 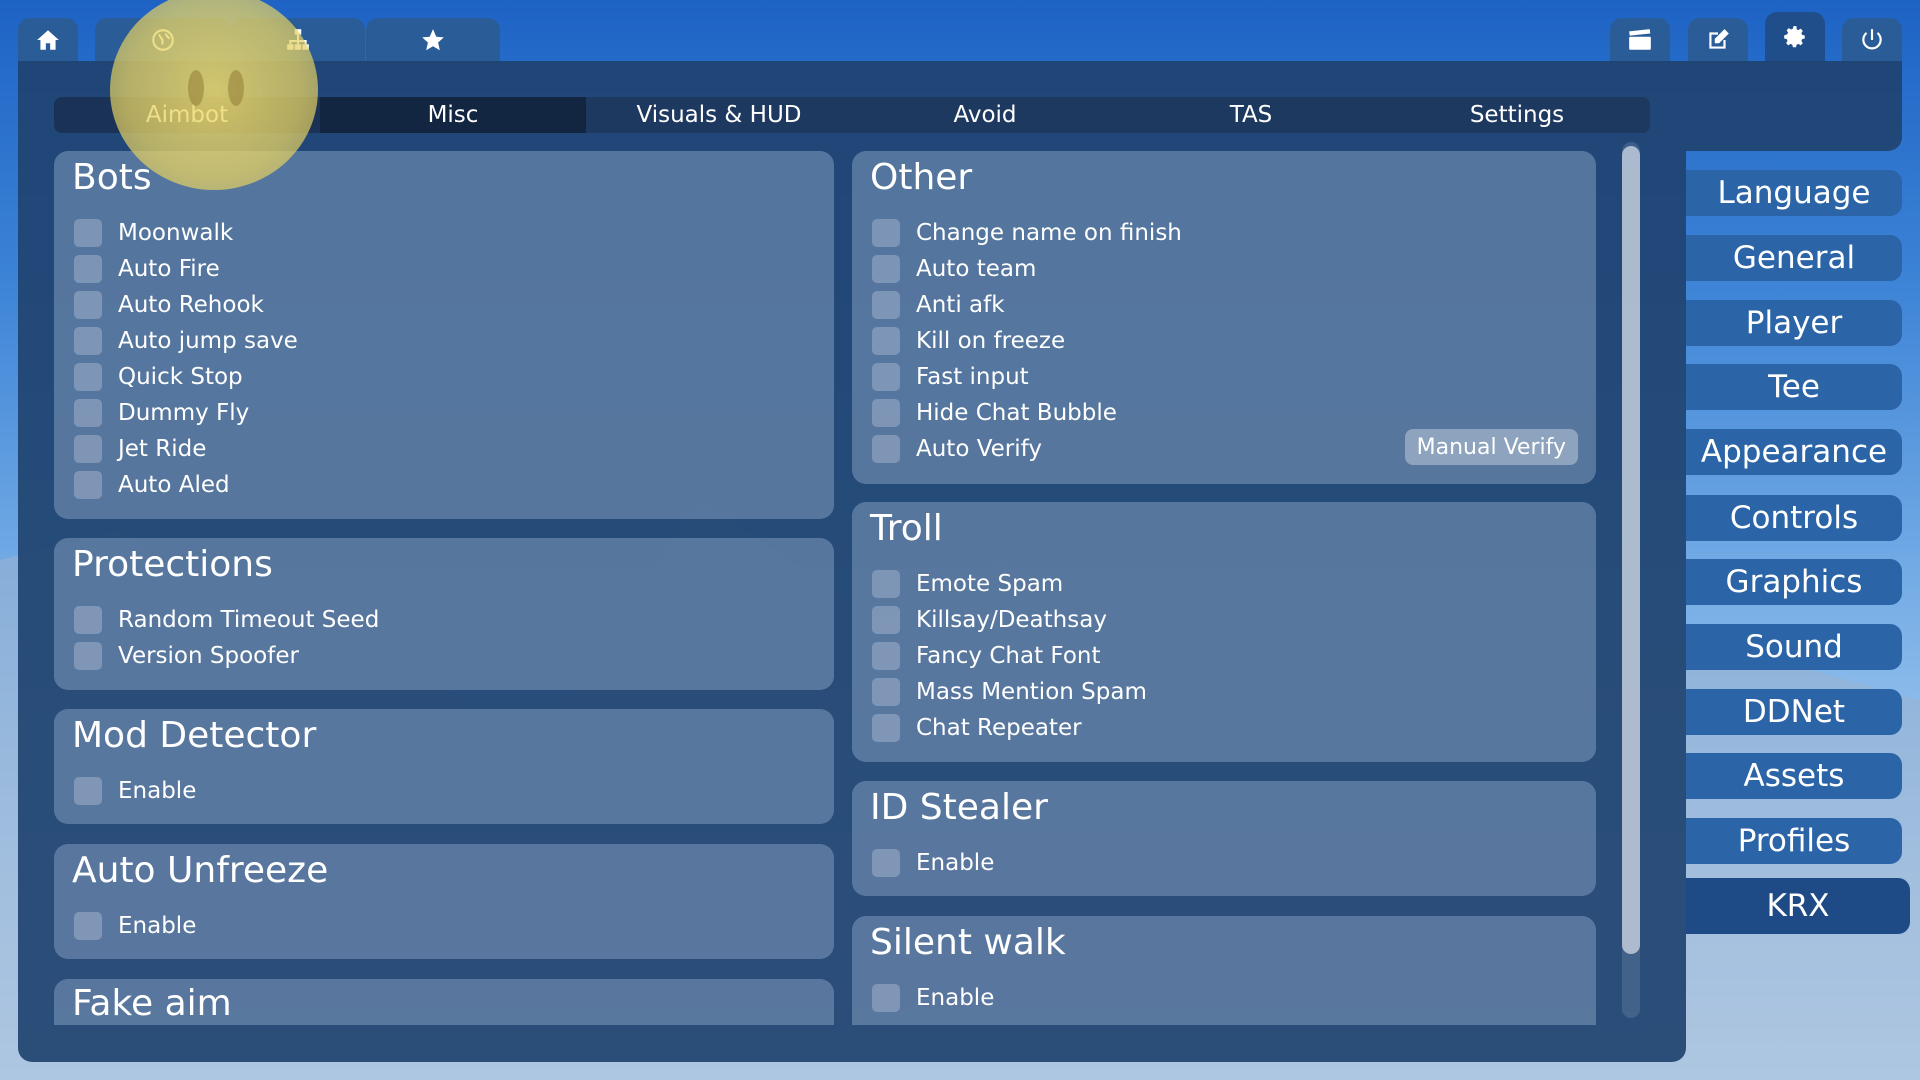 I want to click on option-kill-on-freeze: Kill on freeze, so click(x=968, y=341).